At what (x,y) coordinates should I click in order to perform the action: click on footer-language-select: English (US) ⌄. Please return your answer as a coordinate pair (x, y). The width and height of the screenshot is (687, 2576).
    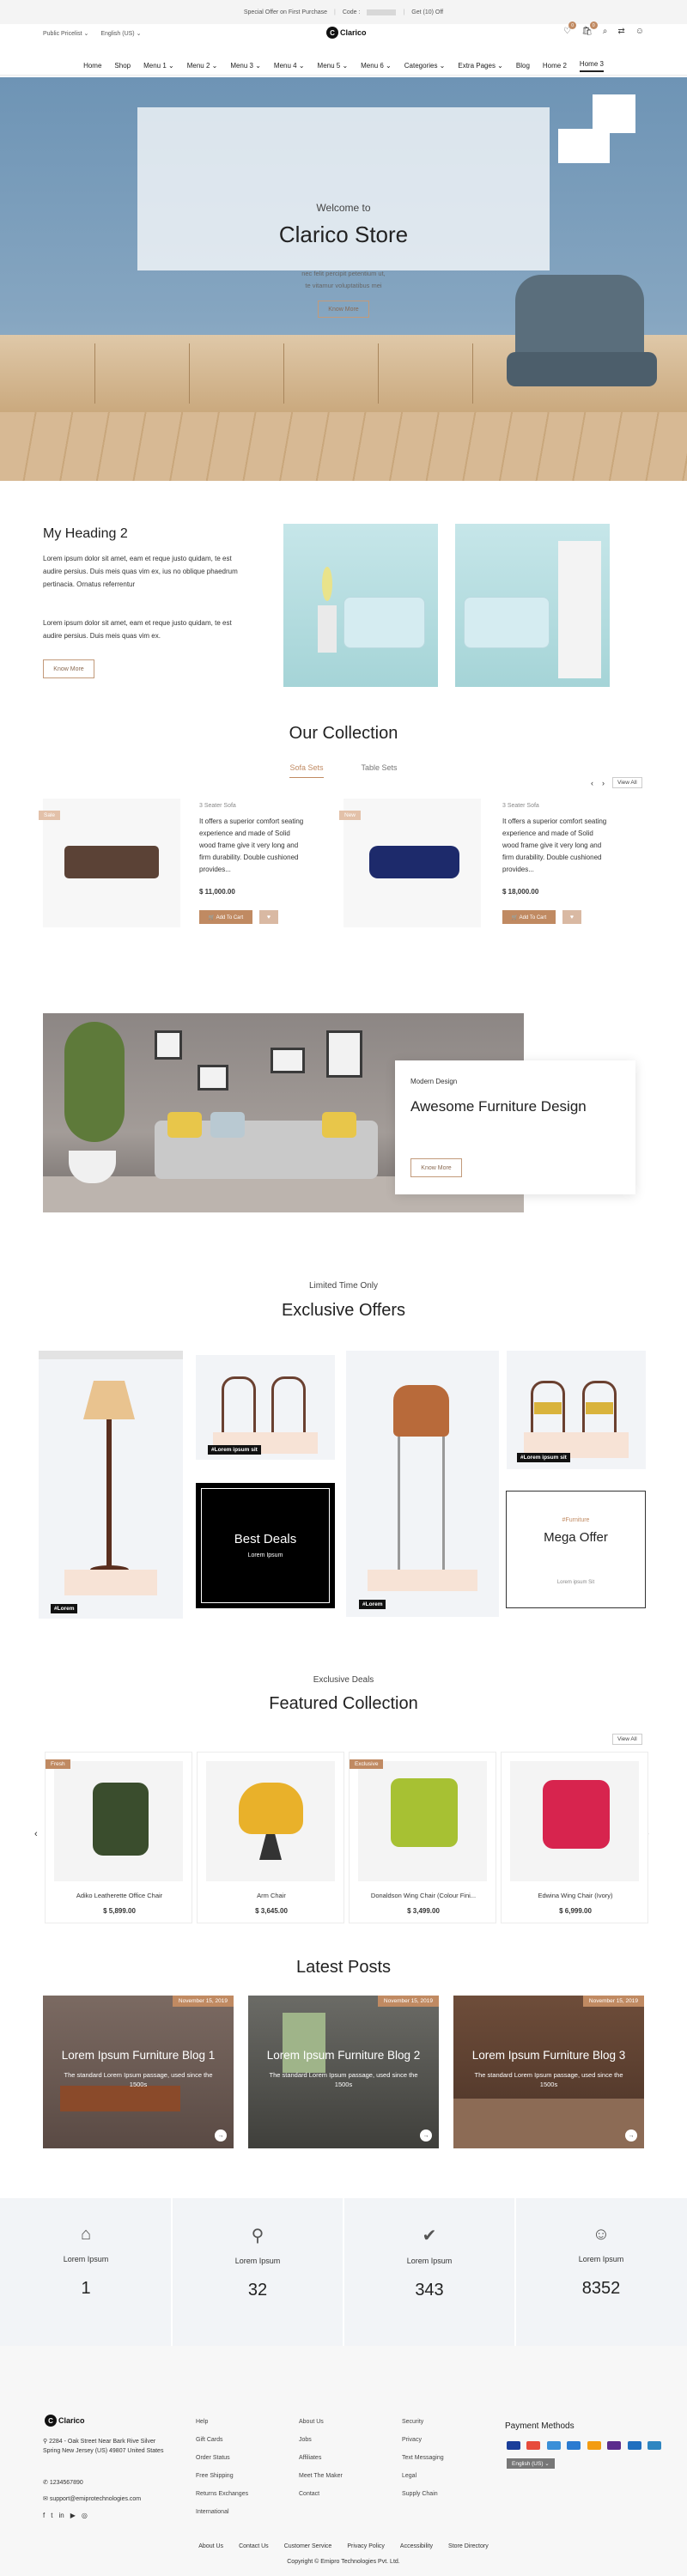
    Looking at the image, I should click on (531, 2463).